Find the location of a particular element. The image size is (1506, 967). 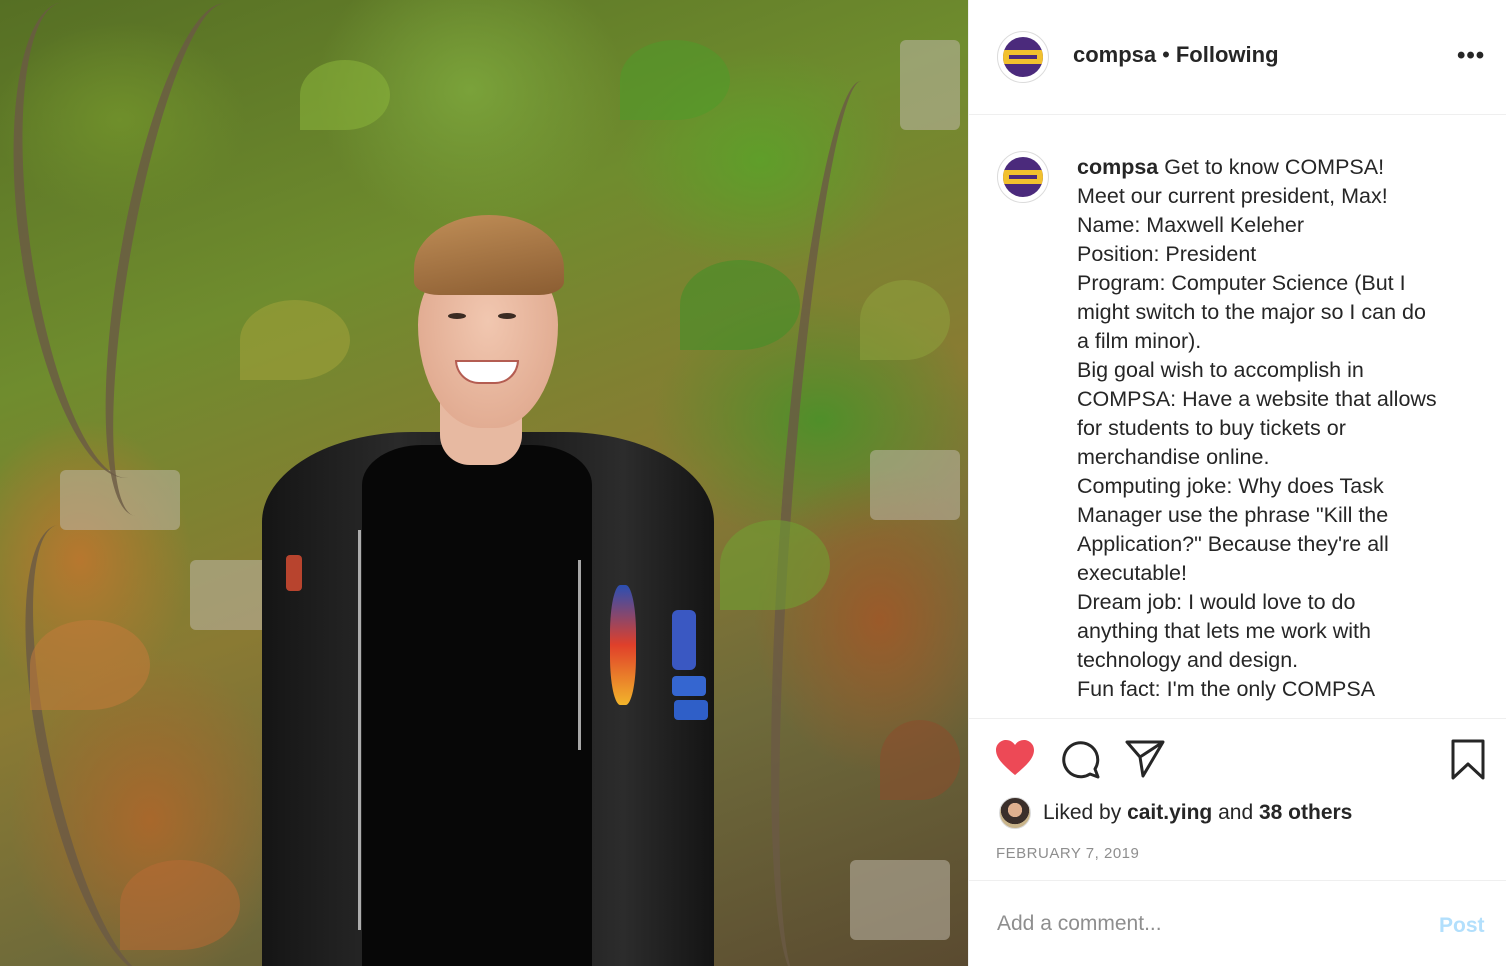

comment-input is located at coordinates (1207, 924).